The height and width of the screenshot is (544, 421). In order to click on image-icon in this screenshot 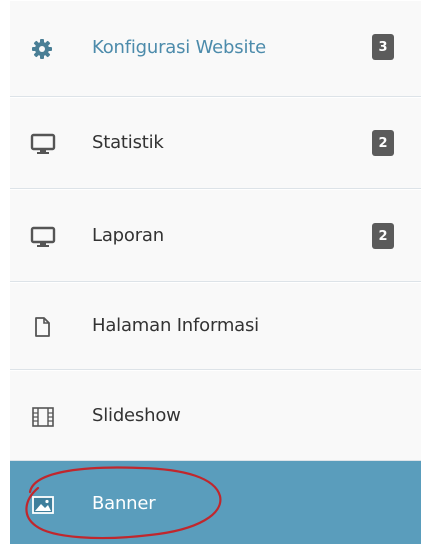, I will do `click(42, 505)`.